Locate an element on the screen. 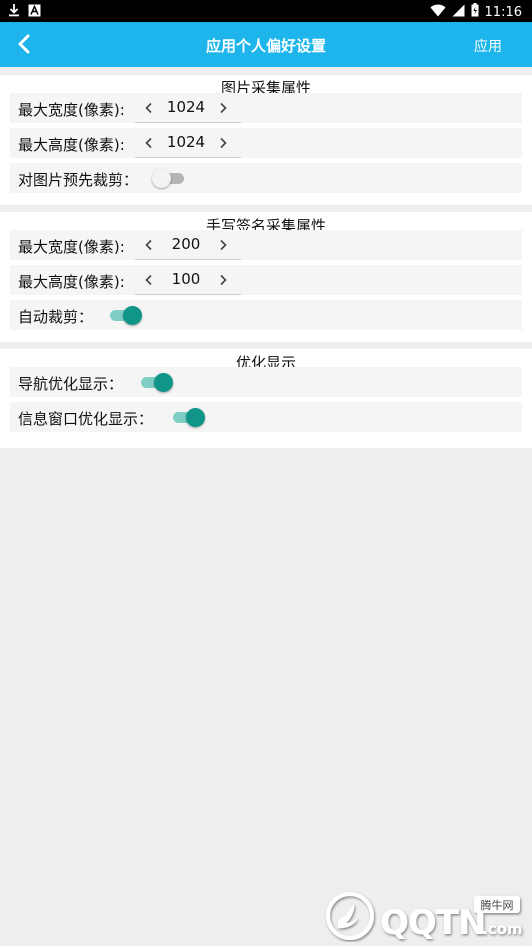  nav-optimize-toggle is located at coordinates (156, 382).